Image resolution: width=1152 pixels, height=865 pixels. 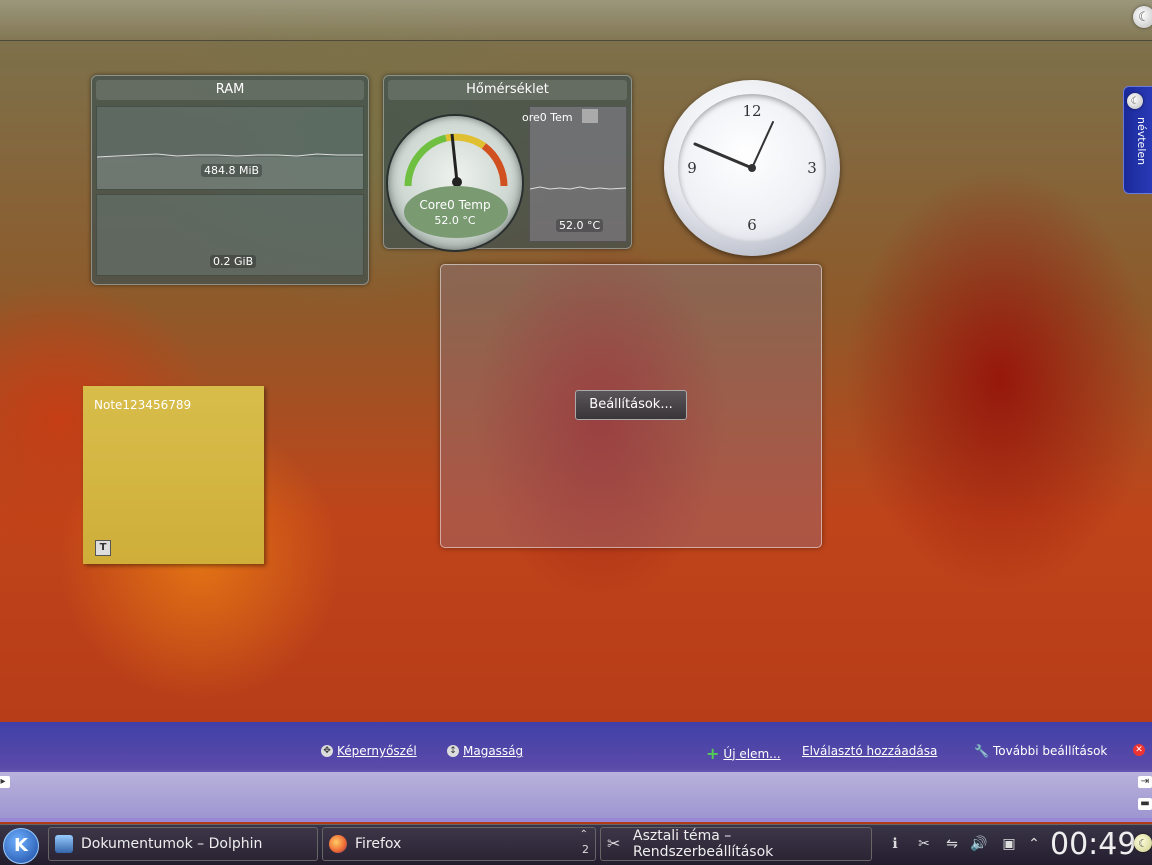 I want to click on activity-name: névtelen, so click(x=1141, y=141).